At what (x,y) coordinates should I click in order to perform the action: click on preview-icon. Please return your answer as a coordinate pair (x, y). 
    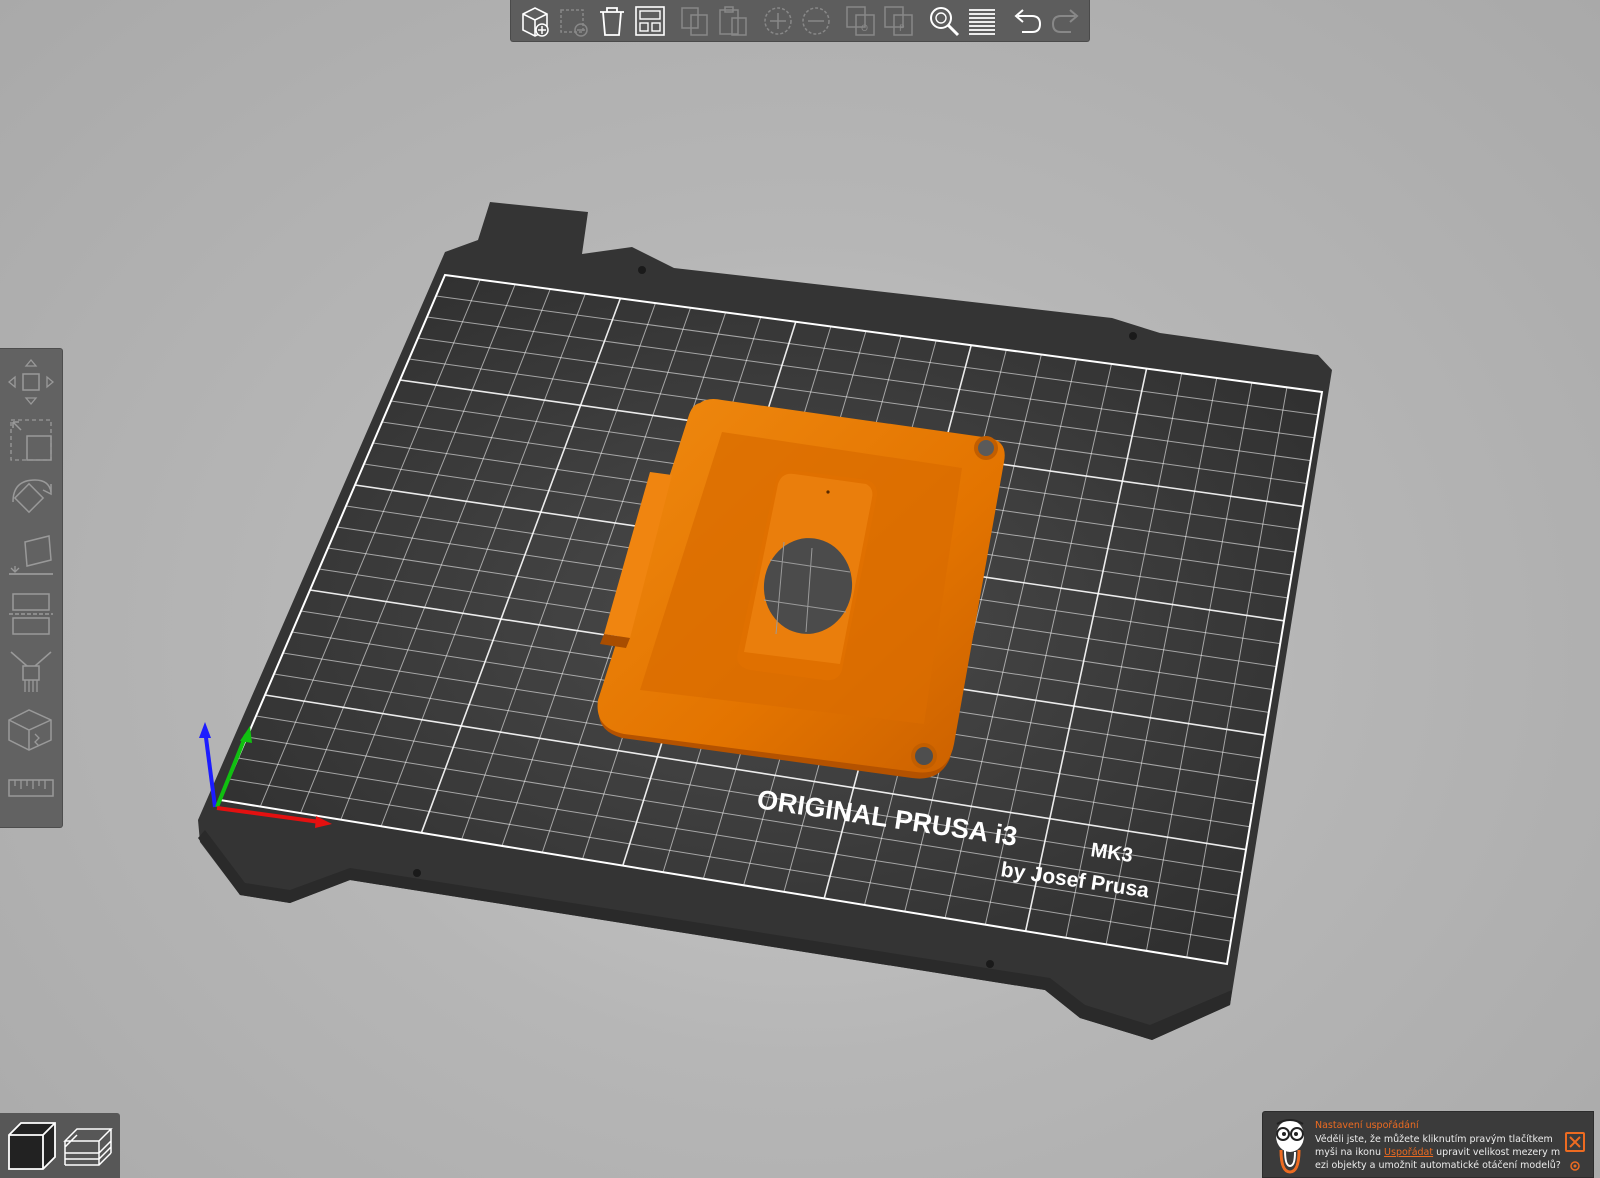
    Looking at the image, I should click on (88, 1146).